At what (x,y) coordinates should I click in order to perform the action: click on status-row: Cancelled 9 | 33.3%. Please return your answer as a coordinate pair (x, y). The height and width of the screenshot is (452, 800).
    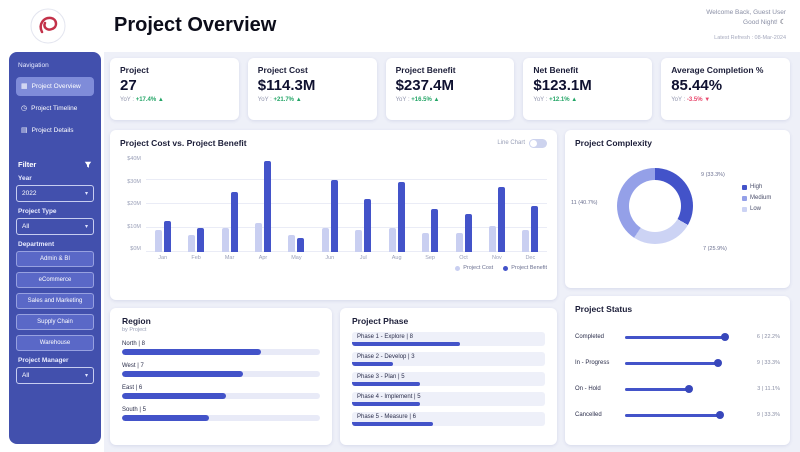
    Looking at the image, I should click on (677, 415).